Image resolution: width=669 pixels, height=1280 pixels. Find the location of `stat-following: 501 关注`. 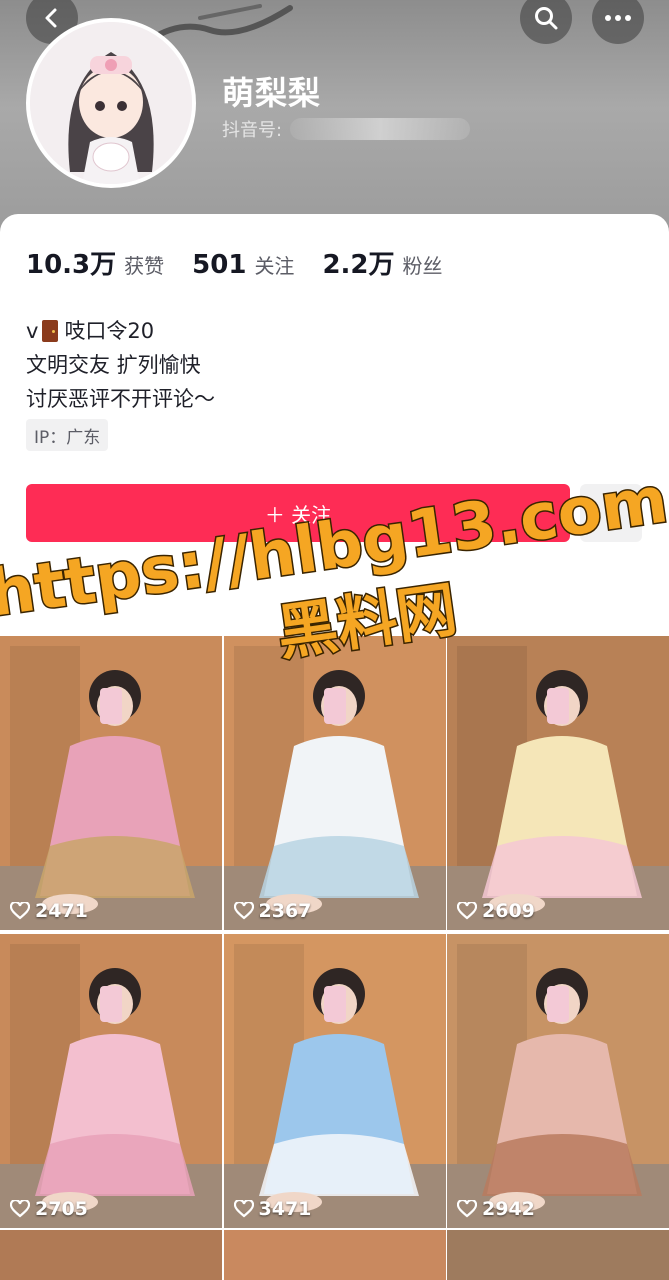

stat-following: 501 关注 is located at coordinates (243, 265).